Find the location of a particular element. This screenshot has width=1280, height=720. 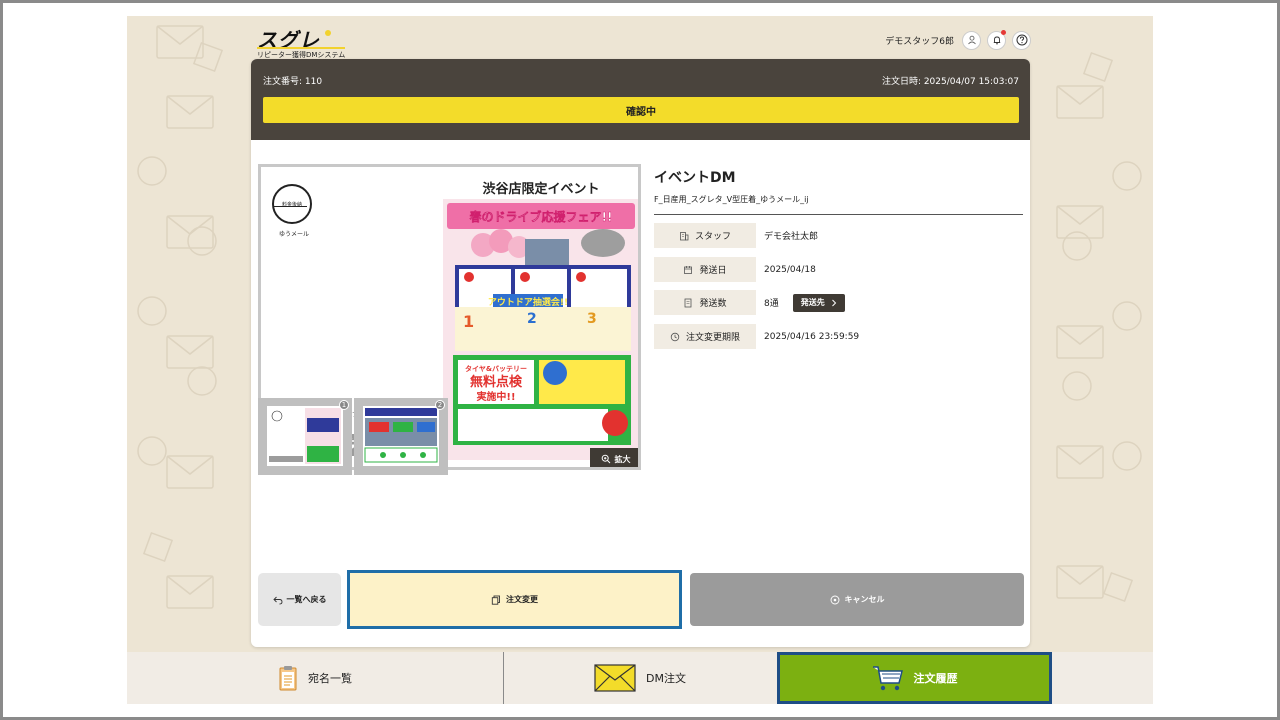

info-row-staff: スタッフ デモ会社太郎 is located at coordinates (838, 235).